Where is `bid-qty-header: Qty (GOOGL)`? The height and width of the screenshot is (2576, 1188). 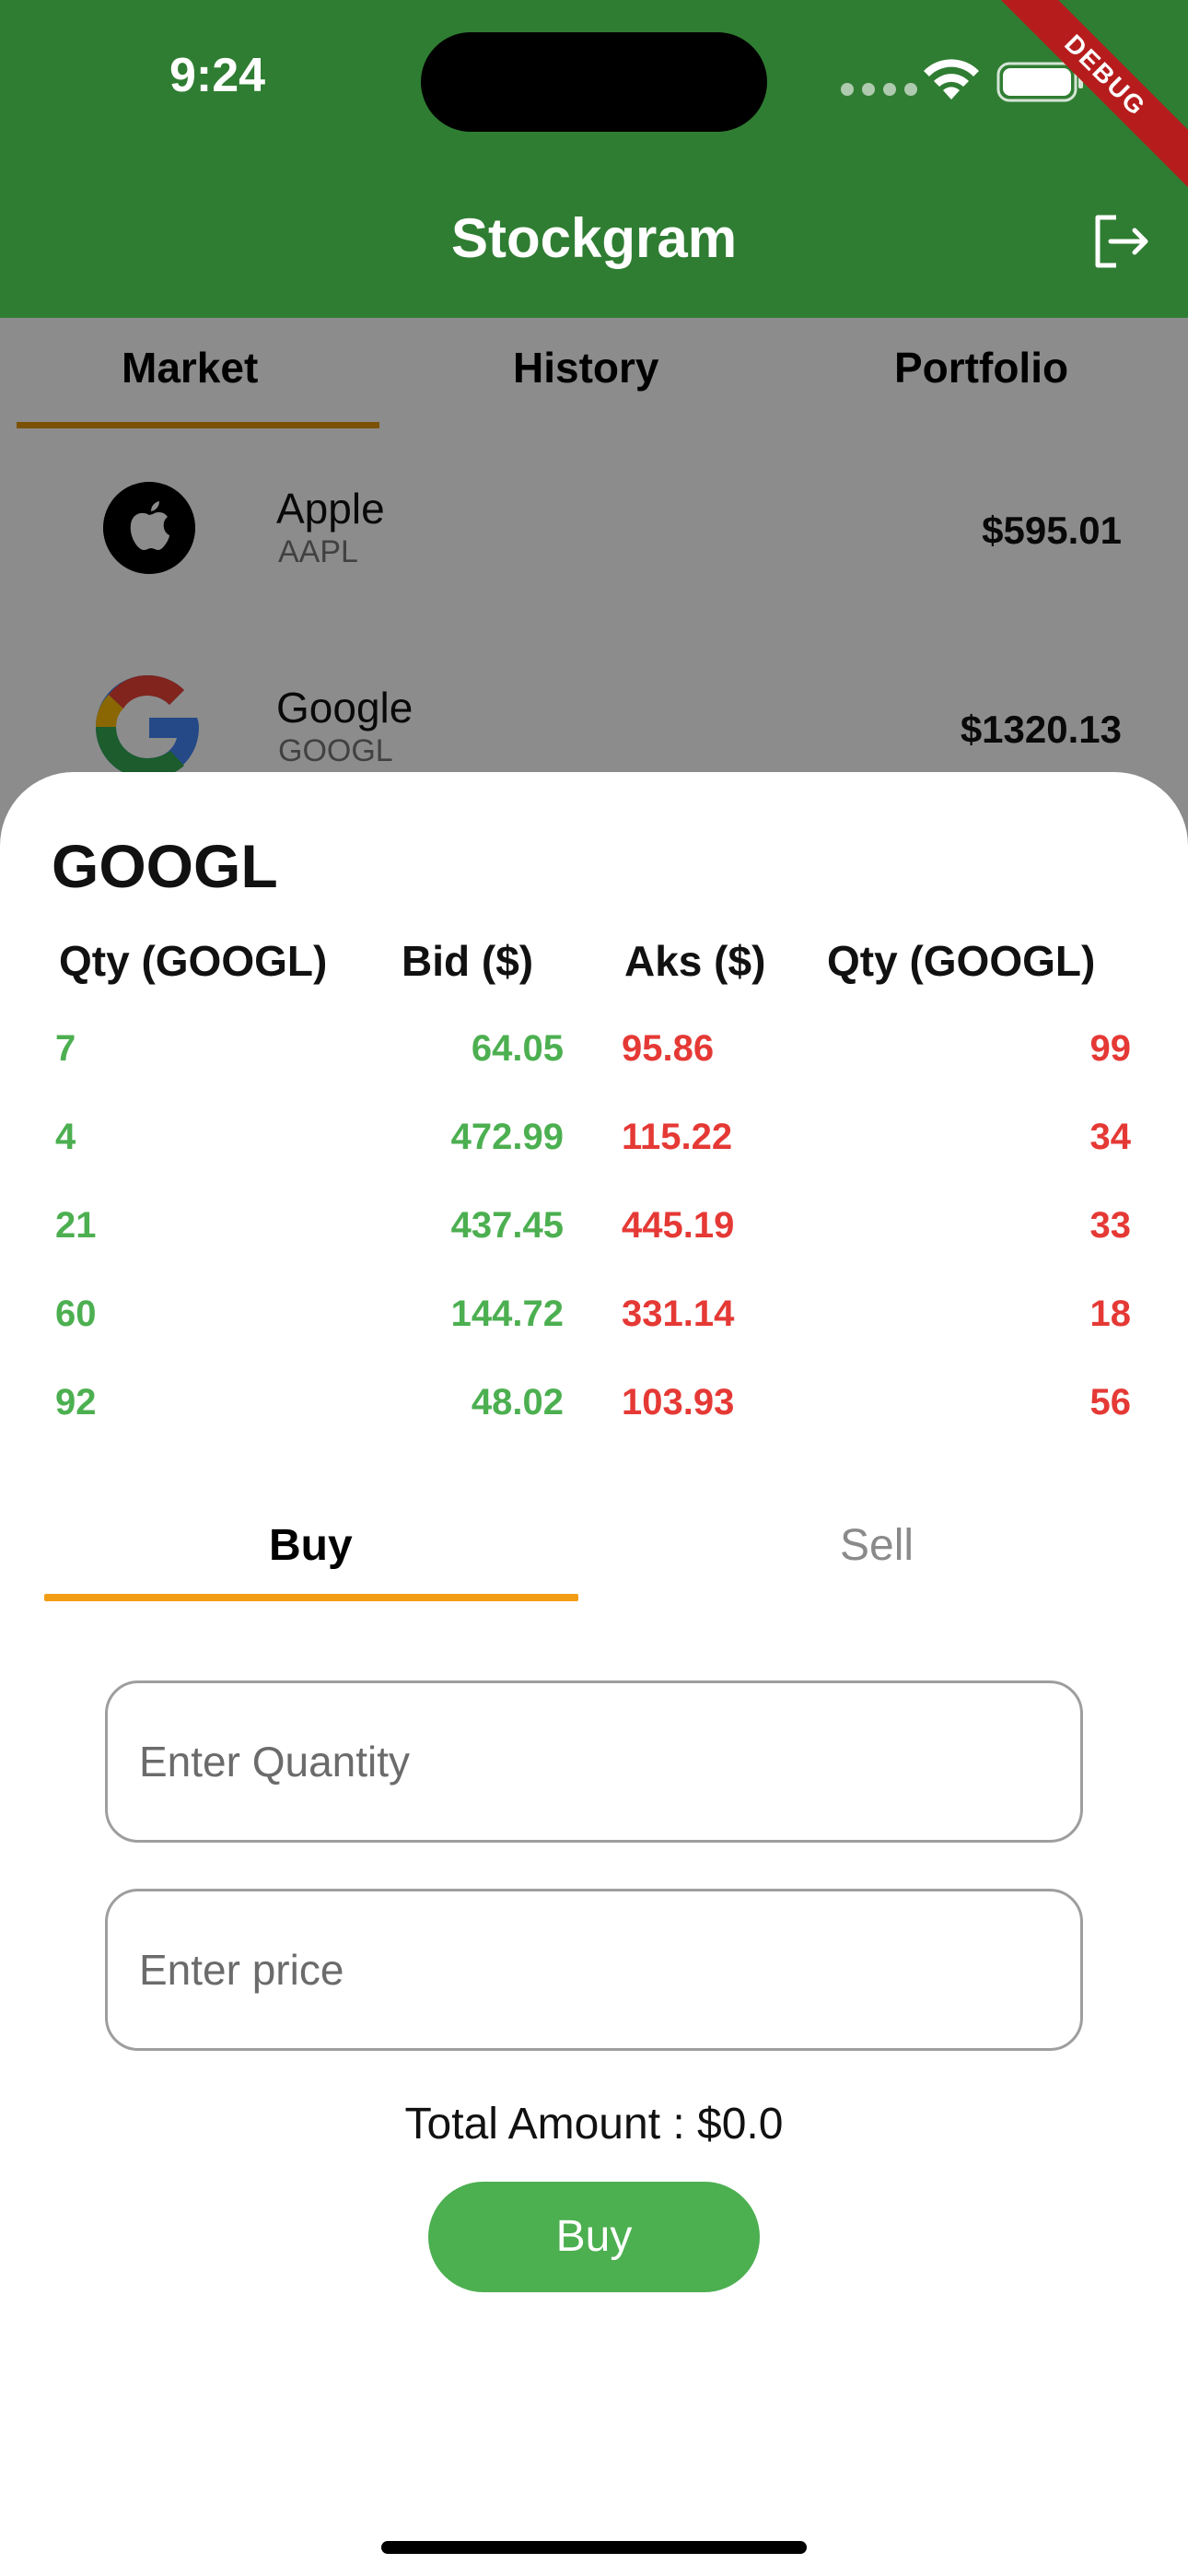 bid-qty-header: Qty (GOOGL) is located at coordinates (193, 961).